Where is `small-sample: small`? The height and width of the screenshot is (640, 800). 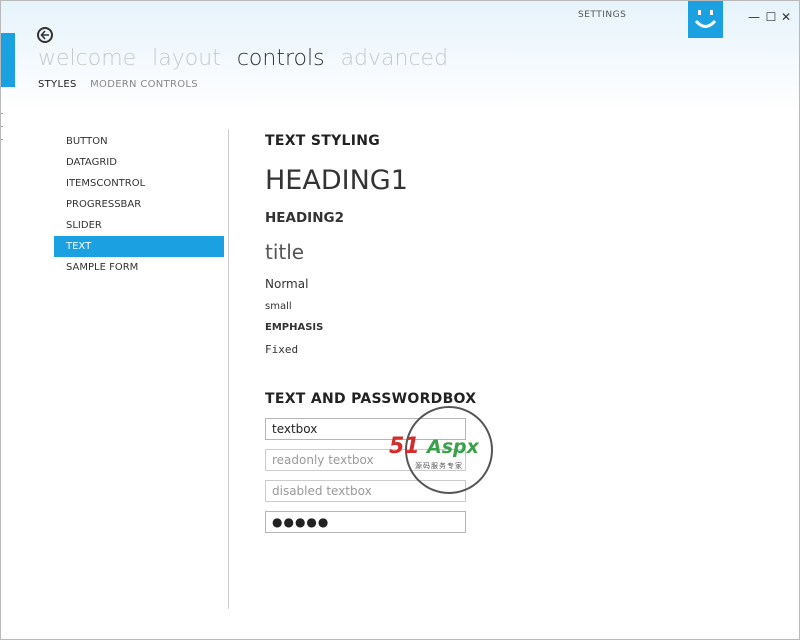 small-sample: small is located at coordinates (278, 306).